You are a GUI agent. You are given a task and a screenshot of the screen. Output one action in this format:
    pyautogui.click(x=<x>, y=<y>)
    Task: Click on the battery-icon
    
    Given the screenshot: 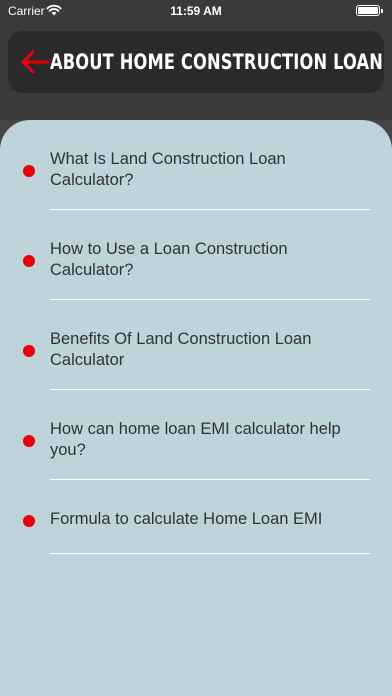 What is the action you would take?
    pyautogui.click(x=369, y=10)
    